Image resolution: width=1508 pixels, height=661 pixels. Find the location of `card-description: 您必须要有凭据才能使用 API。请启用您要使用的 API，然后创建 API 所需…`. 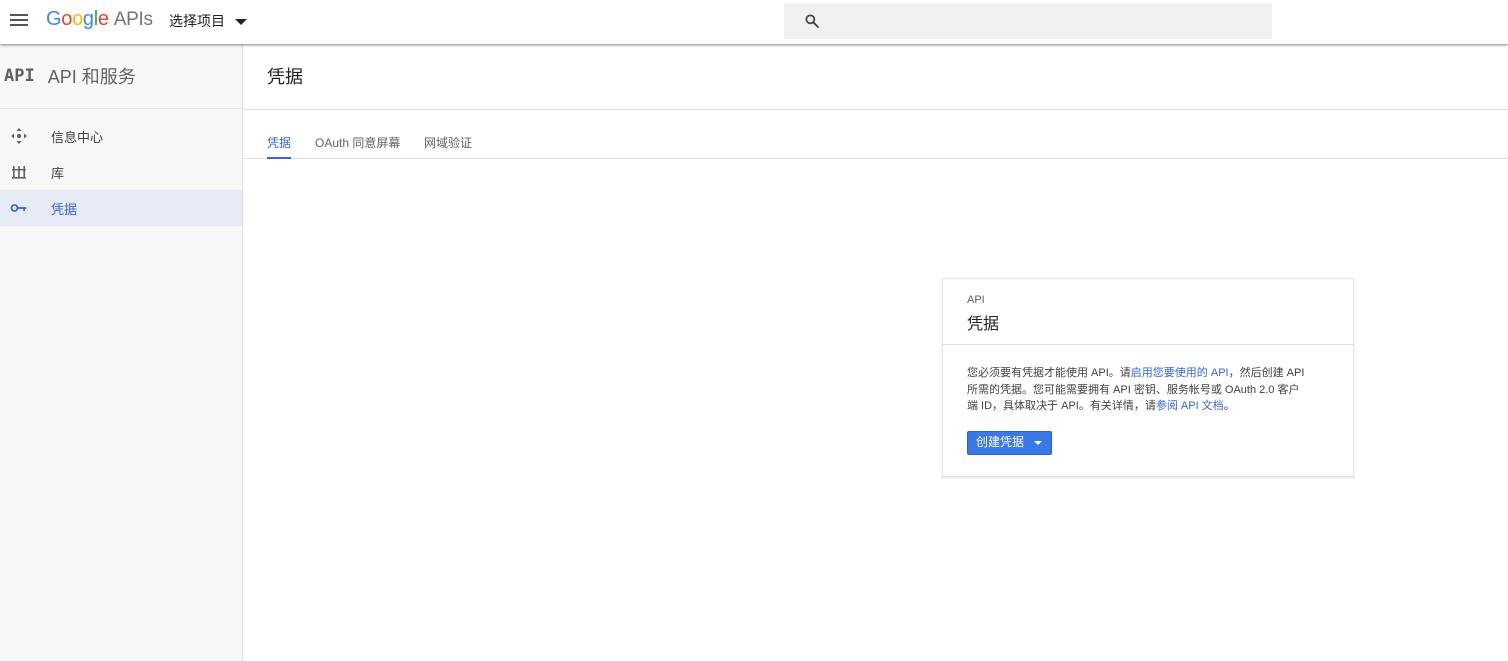

card-description: 您必须要有凭据才能使用 API。请启用您要使用的 API，然后创建 API 所需… is located at coordinates (1137, 390).